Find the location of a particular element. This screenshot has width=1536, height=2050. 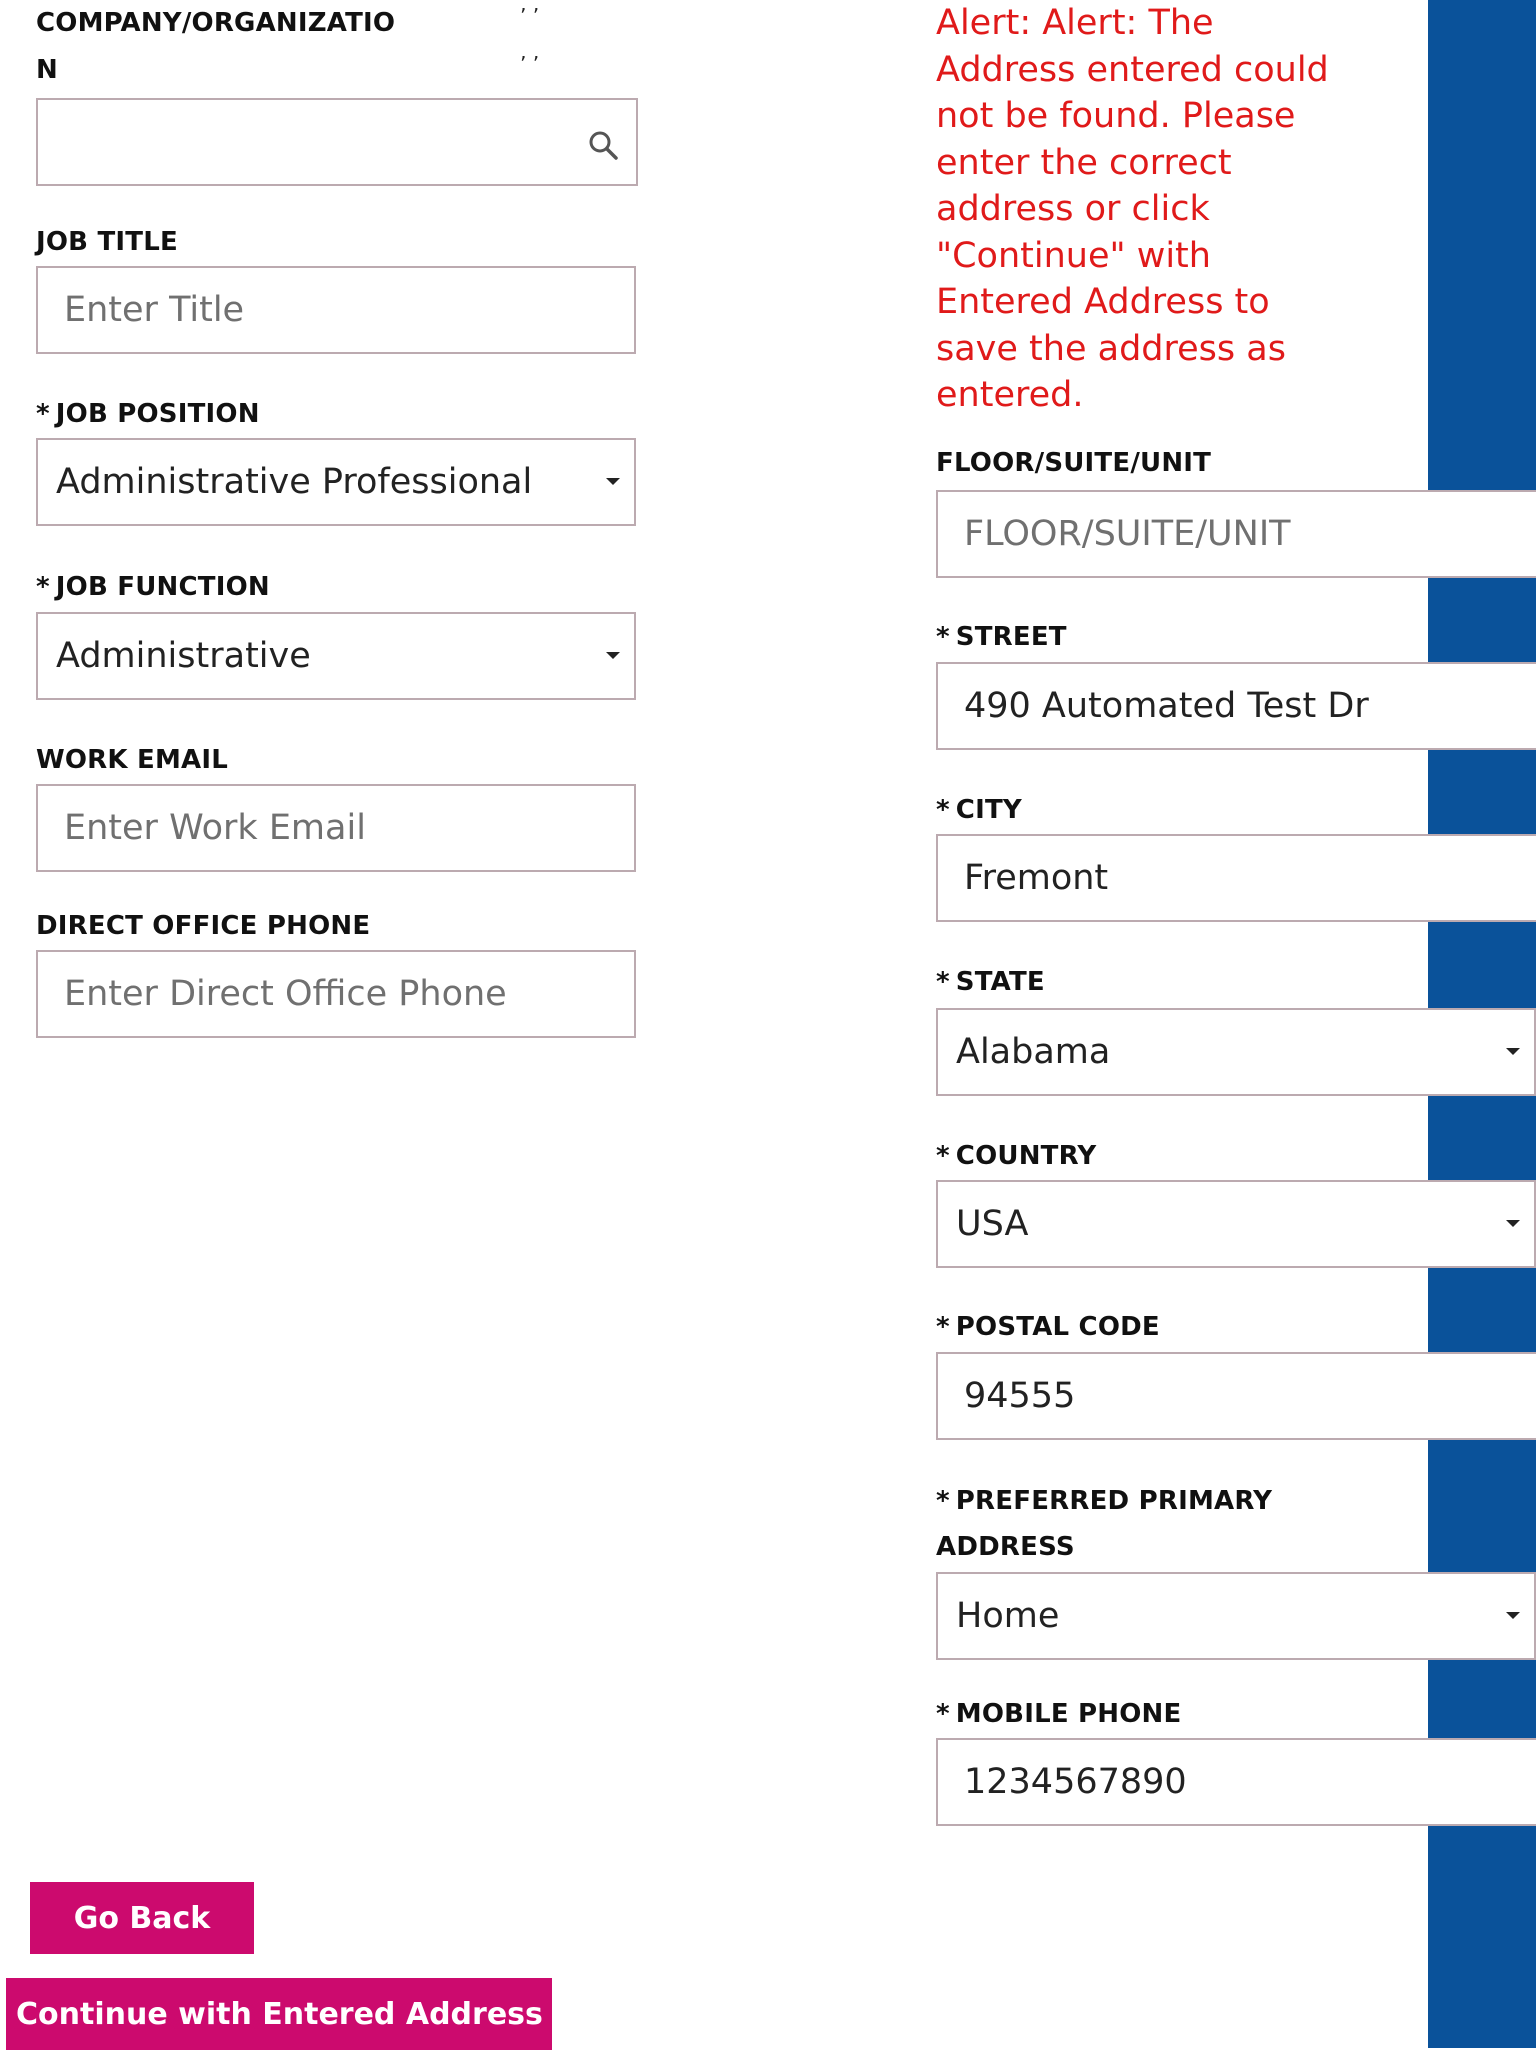

state-label: * STATE is located at coordinates (990, 982).